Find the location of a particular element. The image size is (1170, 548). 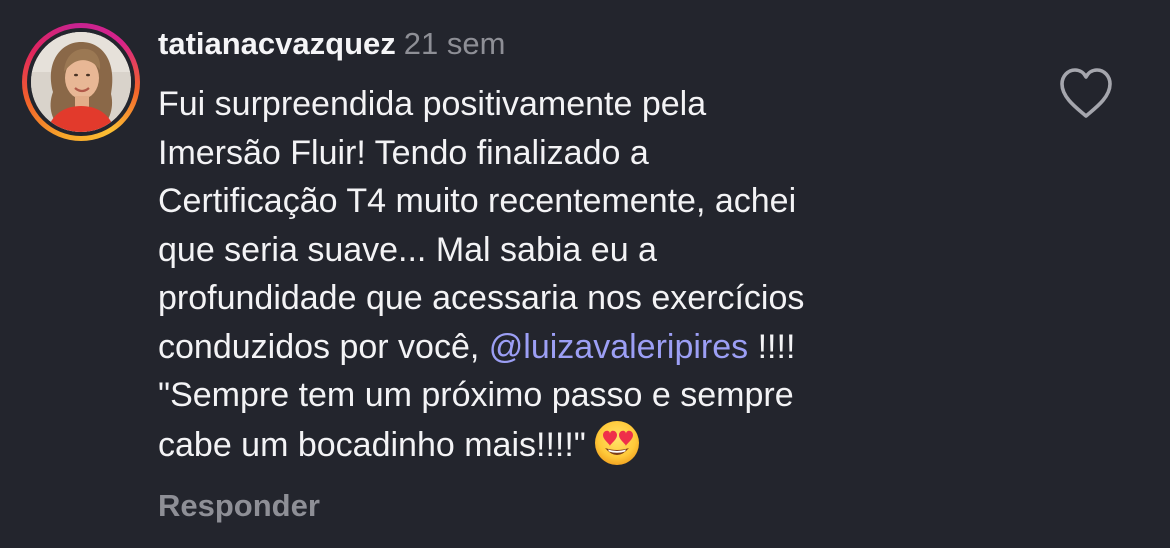

mention-link: @luizavaleripires is located at coordinates (618, 347).